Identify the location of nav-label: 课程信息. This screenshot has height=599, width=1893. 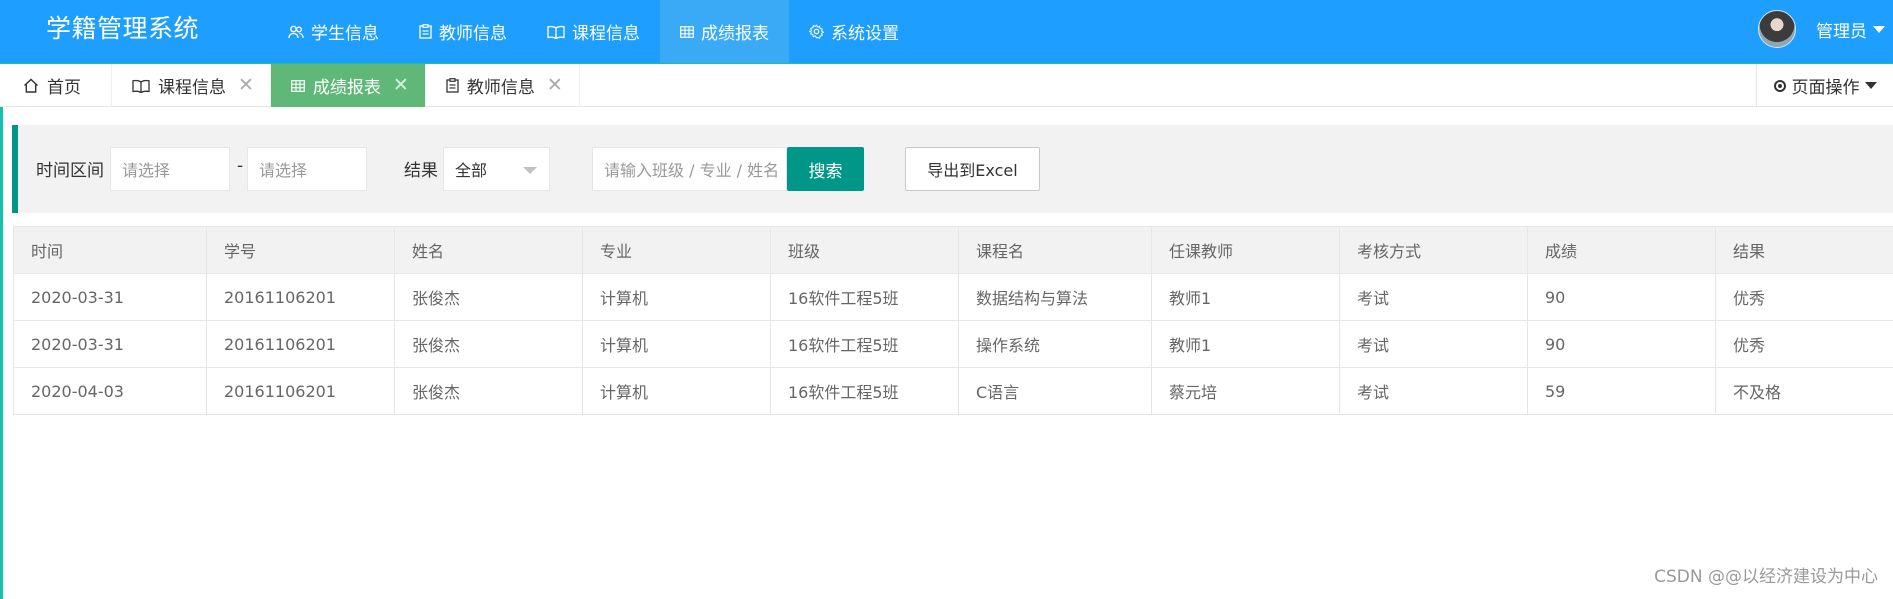
(606, 34).